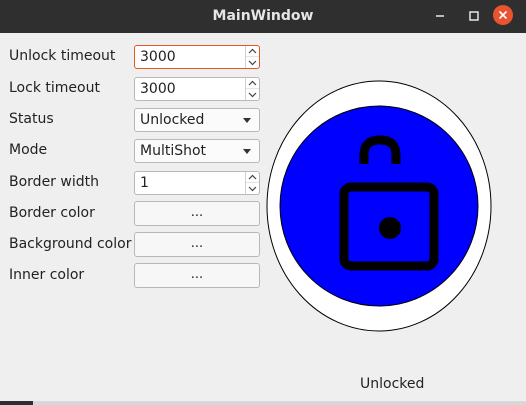 The image size is (526, 405). Describe the element at coordinates (173, 151) in the screenshot. I see `mode-selected-value: MultiShot` at that location.